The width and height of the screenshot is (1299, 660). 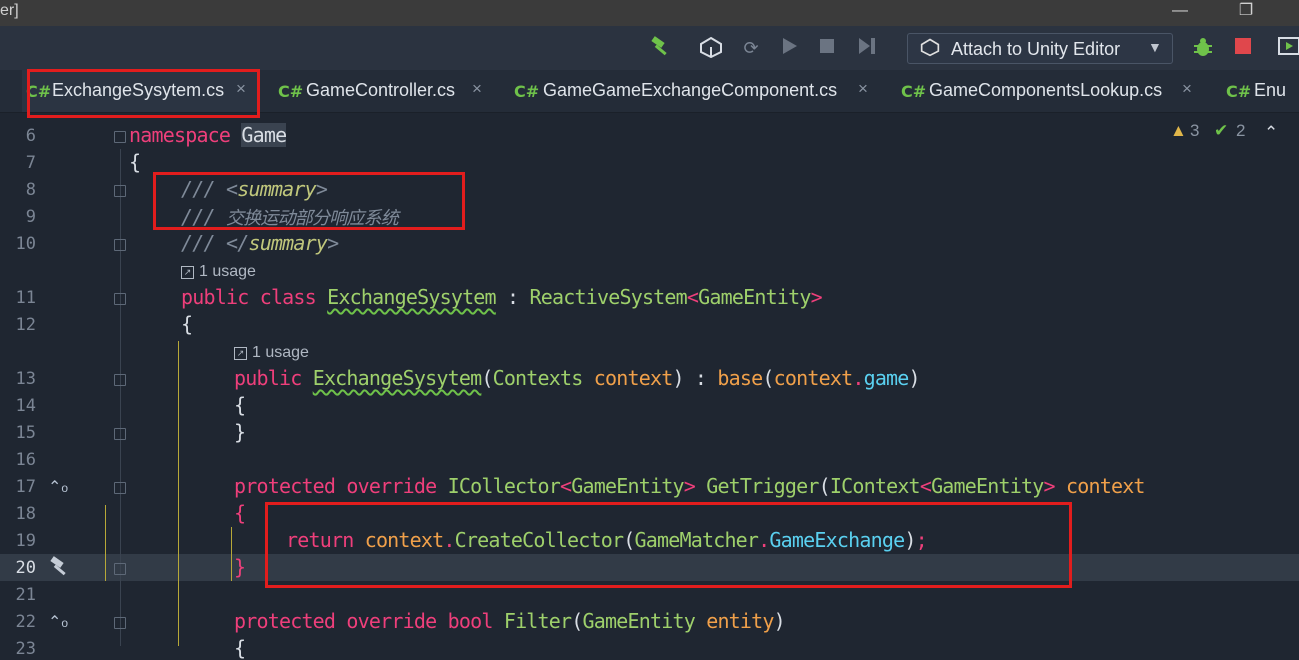 What do you see at coordinates (25, 514) in the screenshot?
I see `line-number: 18` at bounding box center [25, 514].